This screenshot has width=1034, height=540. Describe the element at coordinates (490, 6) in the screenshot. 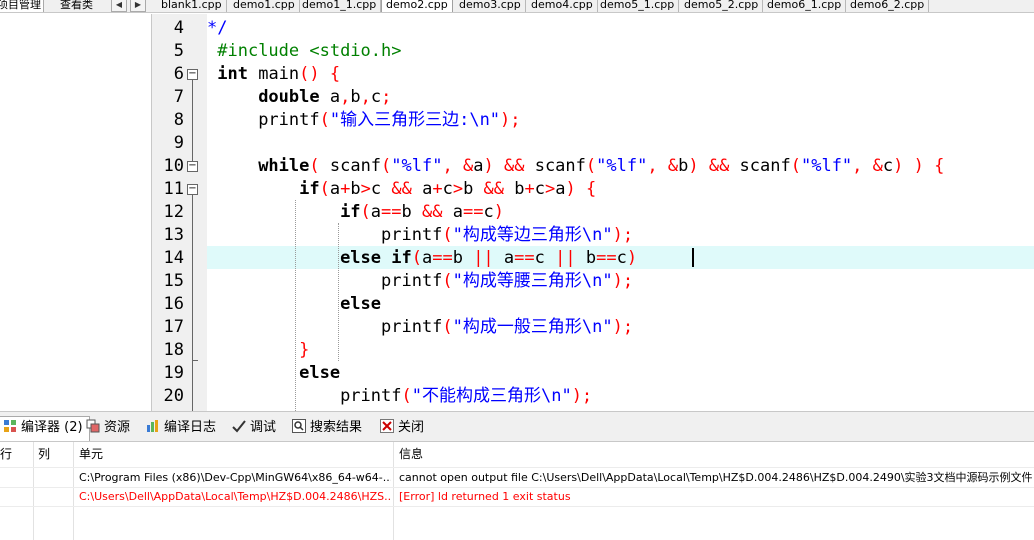

I see `file-tab: demo3.cpp` at that location.